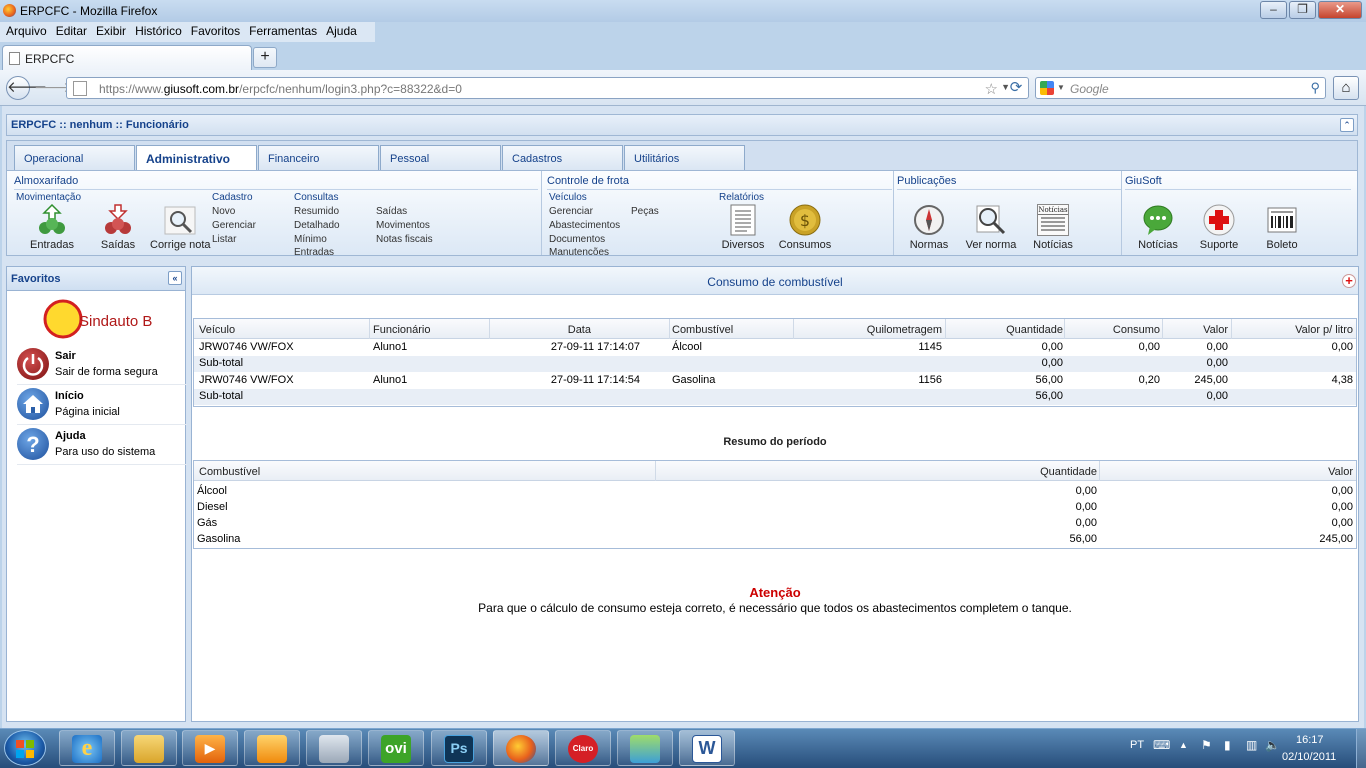  Describe the element at coordinates (584, 225) in the screenshot. I see `frota-abastecimentos-link: Abastecimentos` at that location.